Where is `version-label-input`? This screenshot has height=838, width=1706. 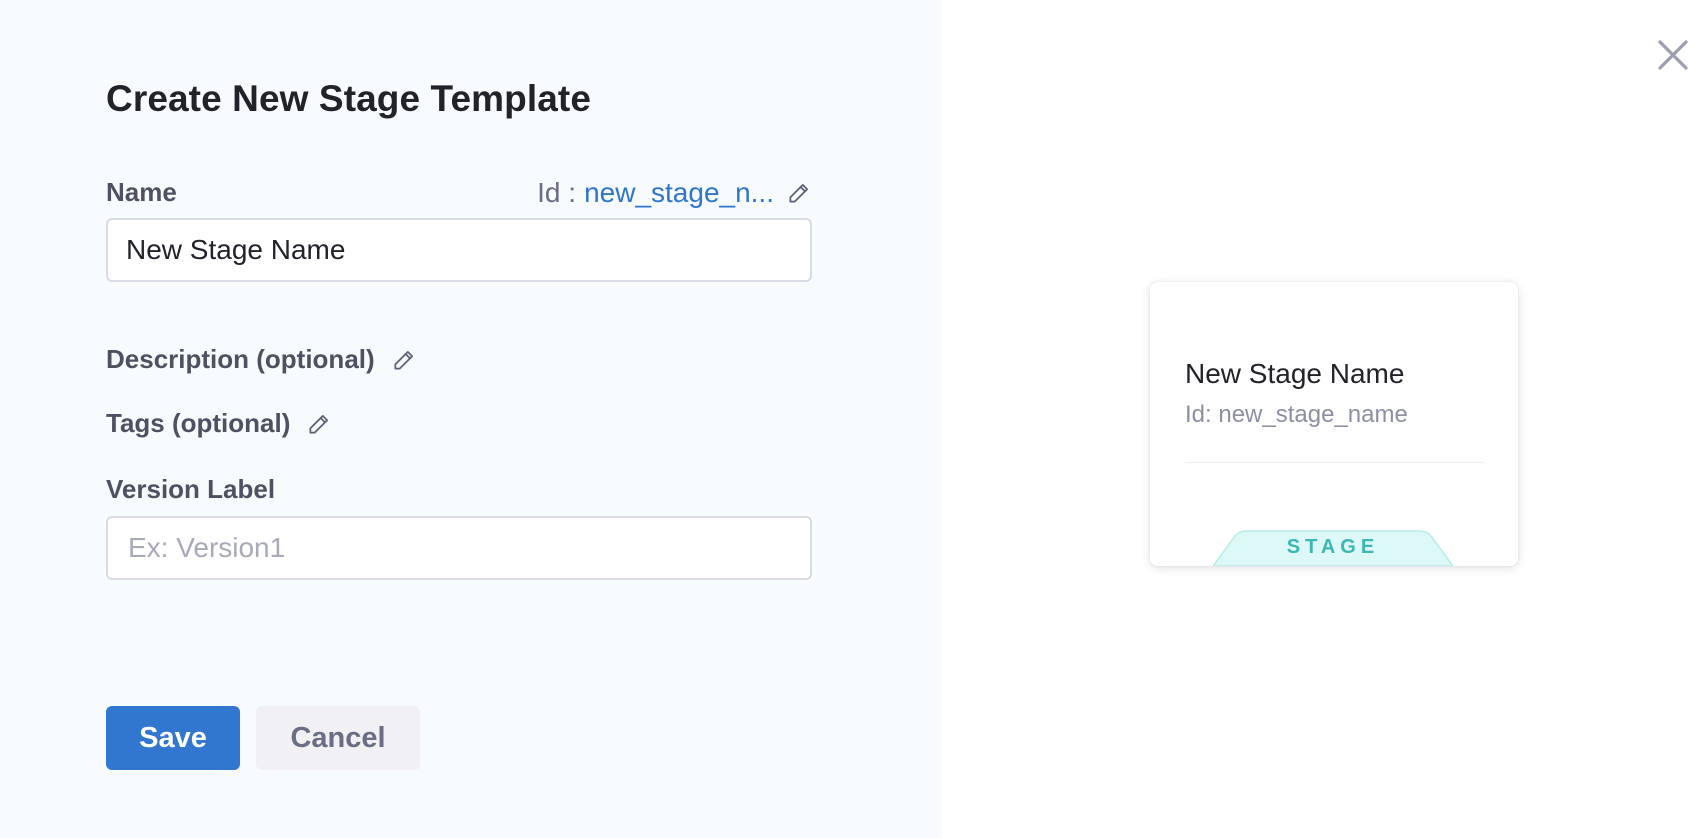
version-label-input is located at coordinates (459, 548).